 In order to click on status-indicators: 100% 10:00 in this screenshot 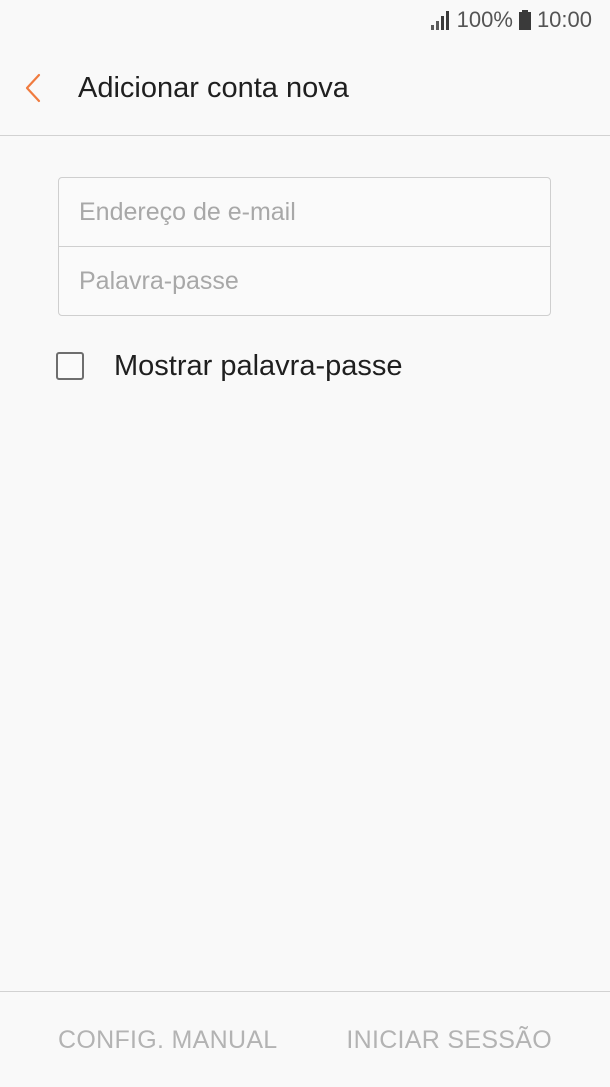, I will do `click(511, 20)`.